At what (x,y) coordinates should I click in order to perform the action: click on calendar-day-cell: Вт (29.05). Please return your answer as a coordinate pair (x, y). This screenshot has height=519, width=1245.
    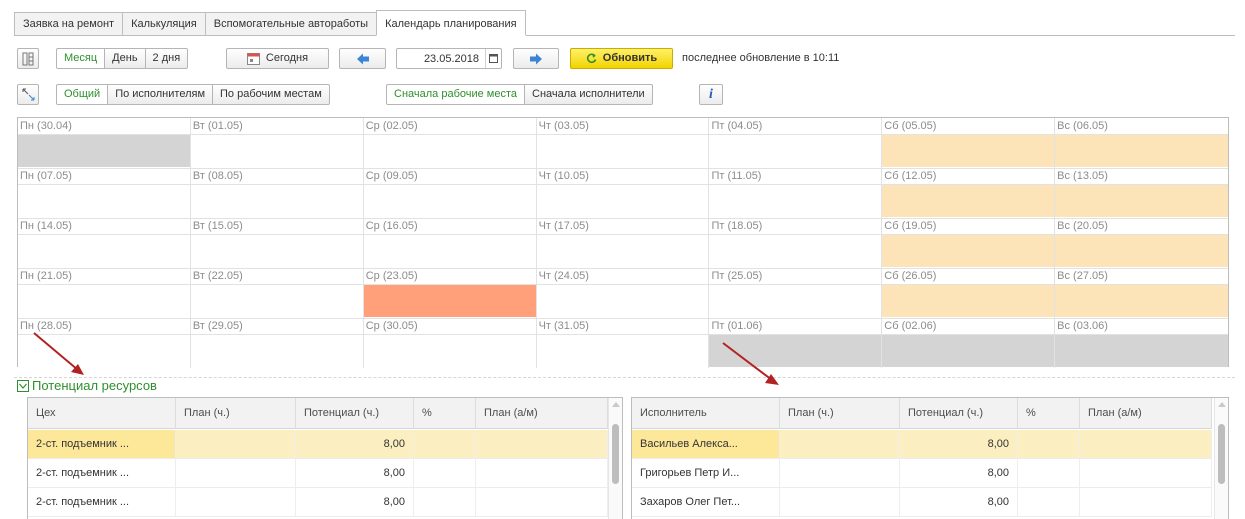
    Looking at the image, I should click on (277, 343).